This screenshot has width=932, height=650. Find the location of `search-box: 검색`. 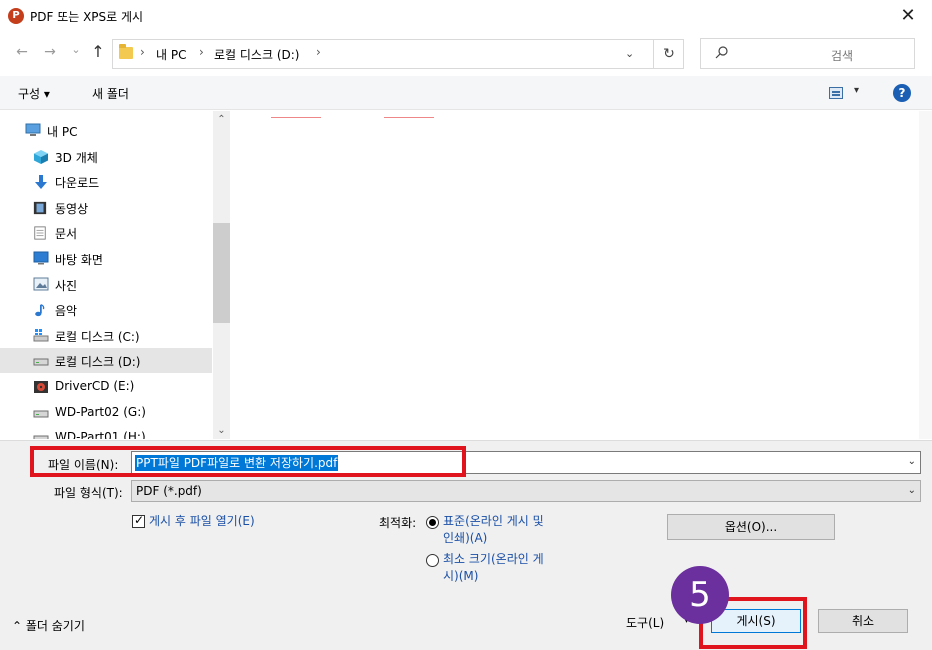

search-box: 검색 is located at coordinates (807, 53).